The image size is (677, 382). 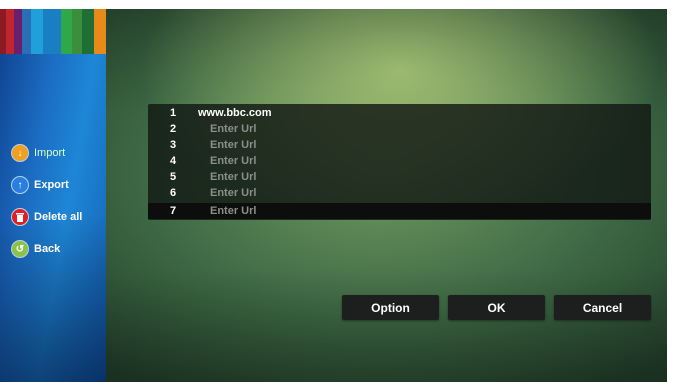 What do you see at coordinates (672, 191) in the screenshot?
I see `right-border` at bounding box center [672, 191].